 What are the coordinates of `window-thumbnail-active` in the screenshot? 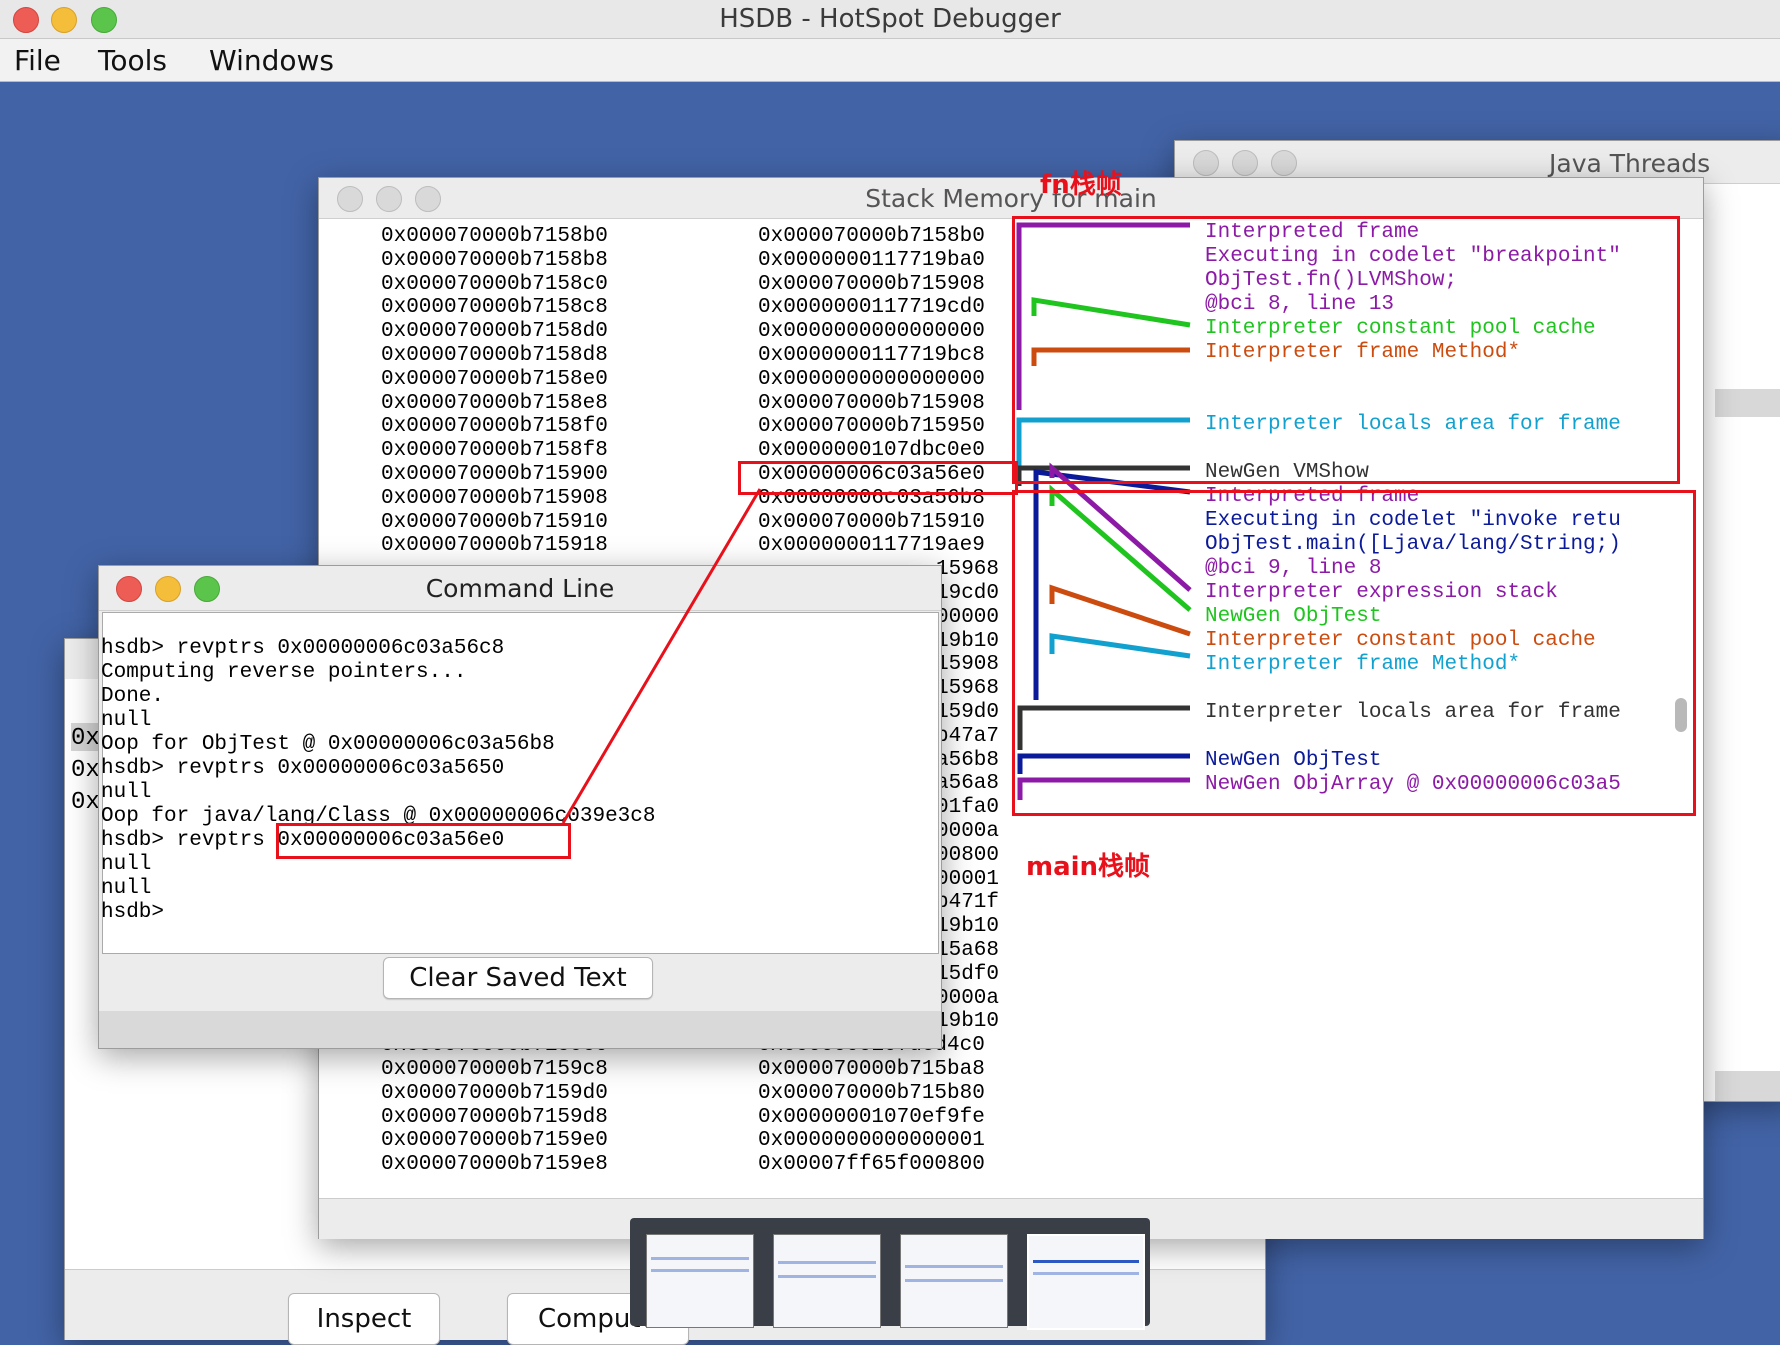 It's located at (1086, 1282).